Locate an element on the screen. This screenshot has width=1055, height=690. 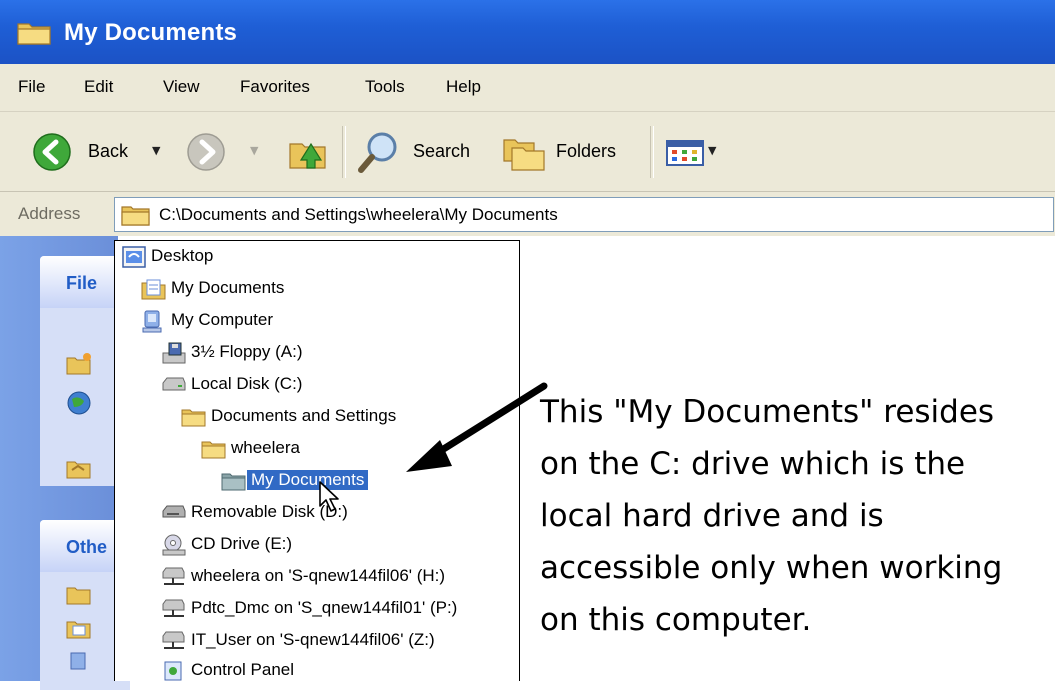
annotation-line: accessible only when working is located at coordinates (771, 568).